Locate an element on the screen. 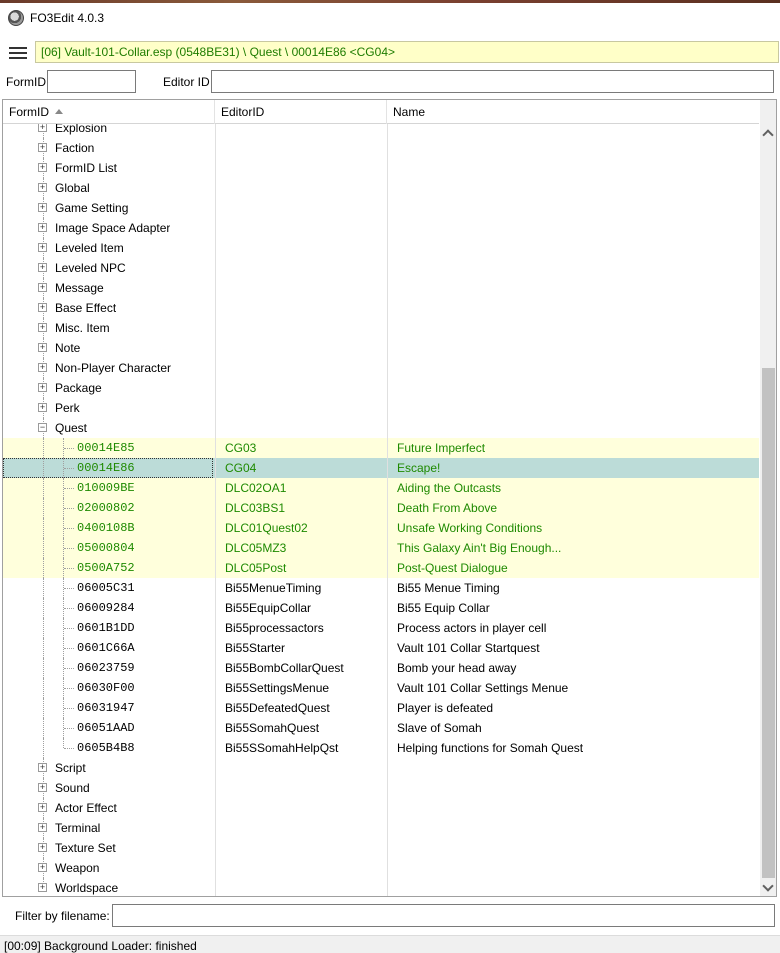 This screenshot has width=780, height=953. tree-group-row: + Image Space Adapter is located at coordinates (381, 228).